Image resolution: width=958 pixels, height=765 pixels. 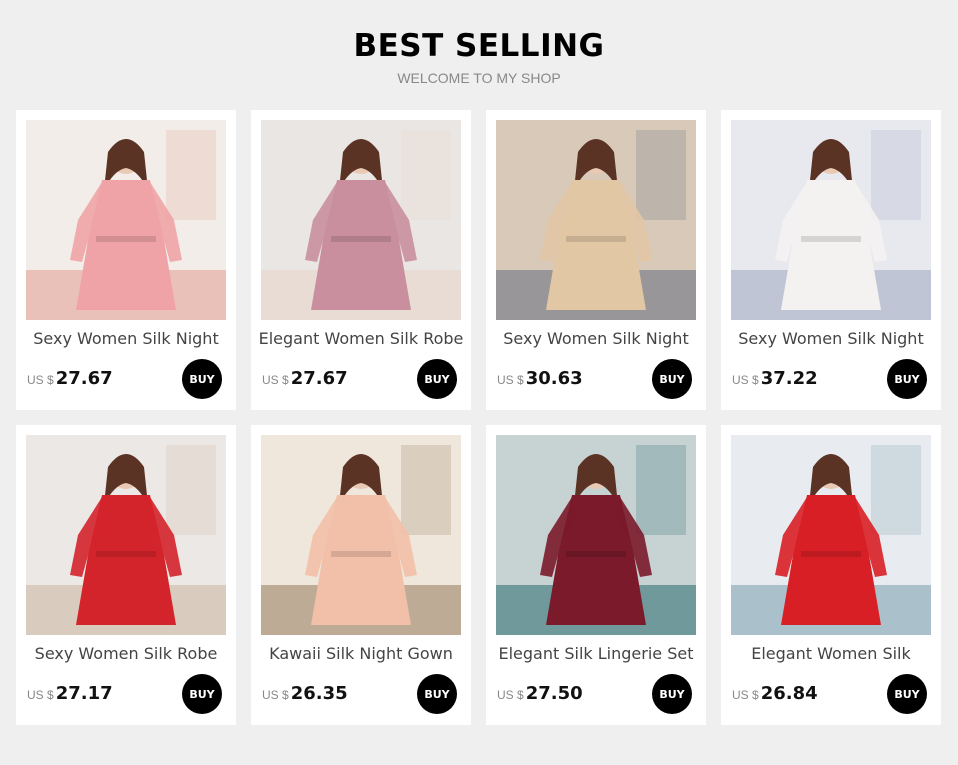 I want to click on product-card: Sexy Women Silk Robe US $ 27.17 BUY, so click(x=126, y=575).